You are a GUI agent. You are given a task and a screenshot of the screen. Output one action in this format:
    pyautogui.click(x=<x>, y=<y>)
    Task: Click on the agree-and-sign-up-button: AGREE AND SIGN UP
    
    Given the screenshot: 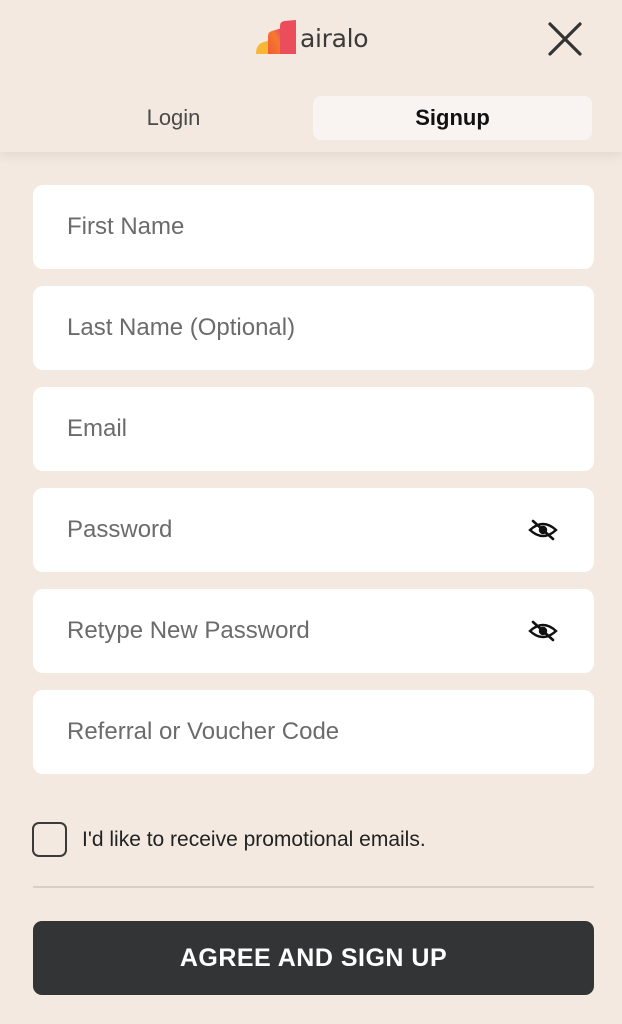 What is the action you would take?
    pyautogui.click(x=313, y=958)
    